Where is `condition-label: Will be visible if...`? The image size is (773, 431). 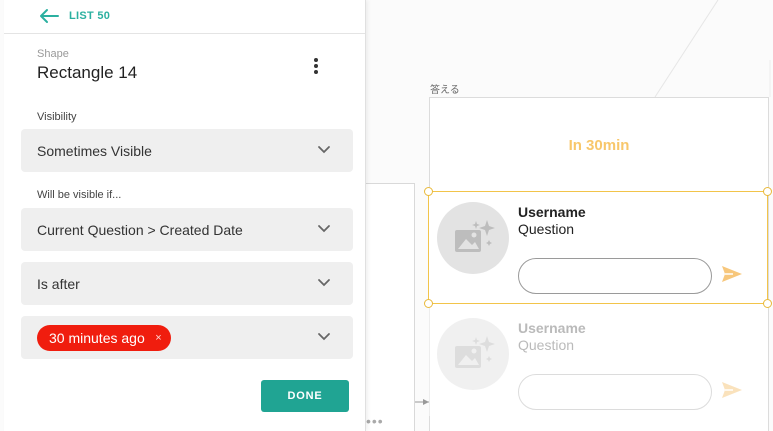 condition-label: Will be visible if... is located at coordinates (79, 195).